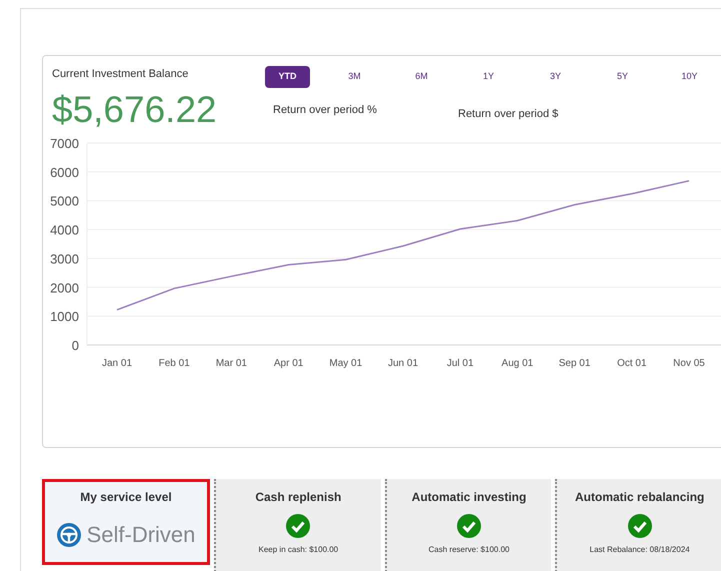 This screenshot has height=571, width=721. Describe the element at coordinates (64, 230) in the screenshot. I see `y-tick-label: 4000` at that location.